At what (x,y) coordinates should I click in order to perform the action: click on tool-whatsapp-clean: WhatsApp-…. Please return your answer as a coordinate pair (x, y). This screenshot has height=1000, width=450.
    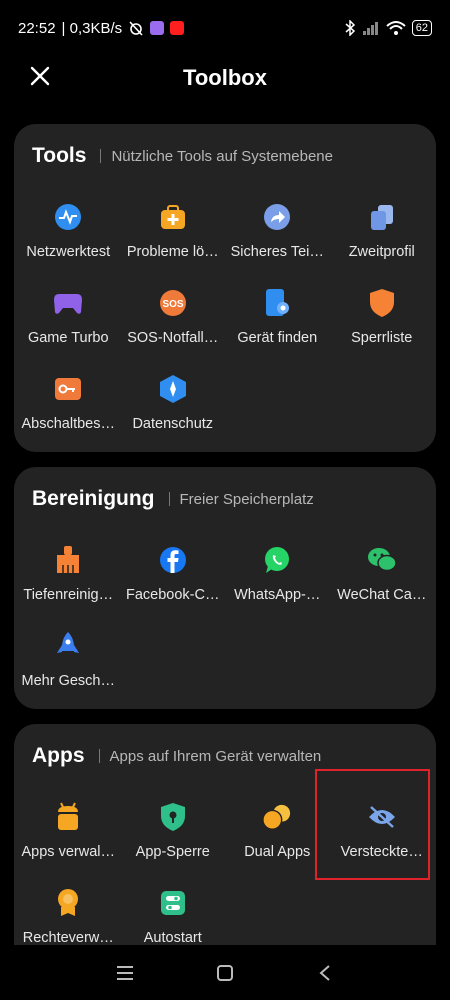
    Looking at the image, I should click on (277, 574).